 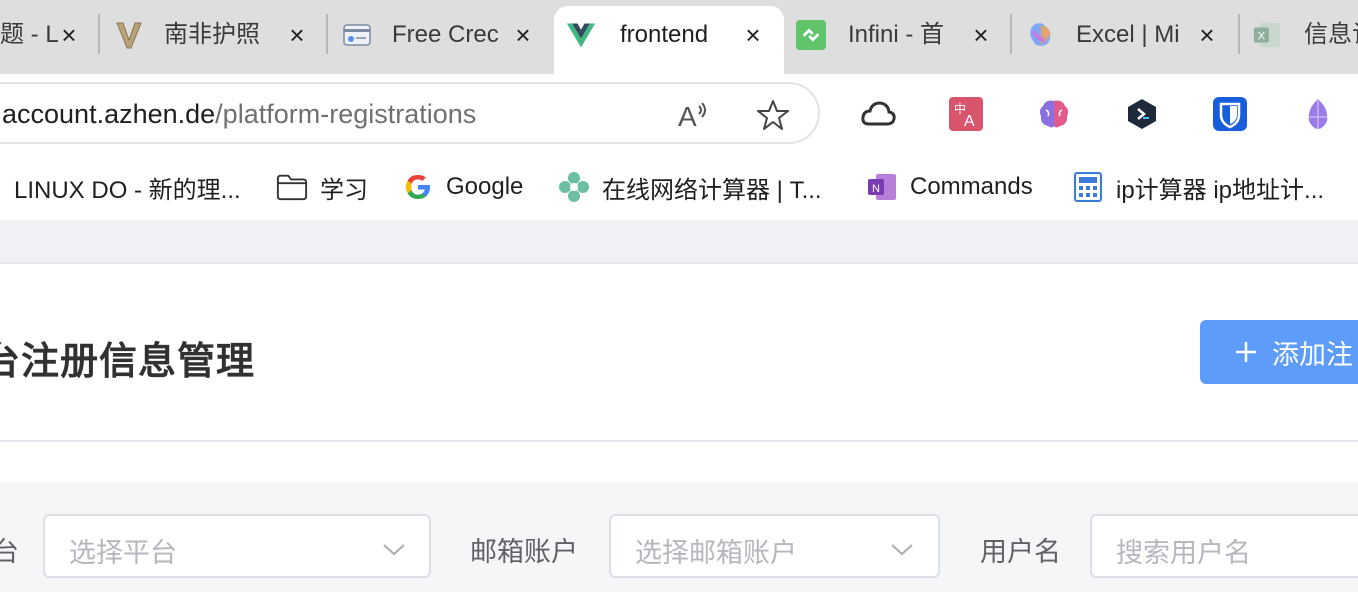 I want to click on crystal-icon, so click(x=1318, y=114).